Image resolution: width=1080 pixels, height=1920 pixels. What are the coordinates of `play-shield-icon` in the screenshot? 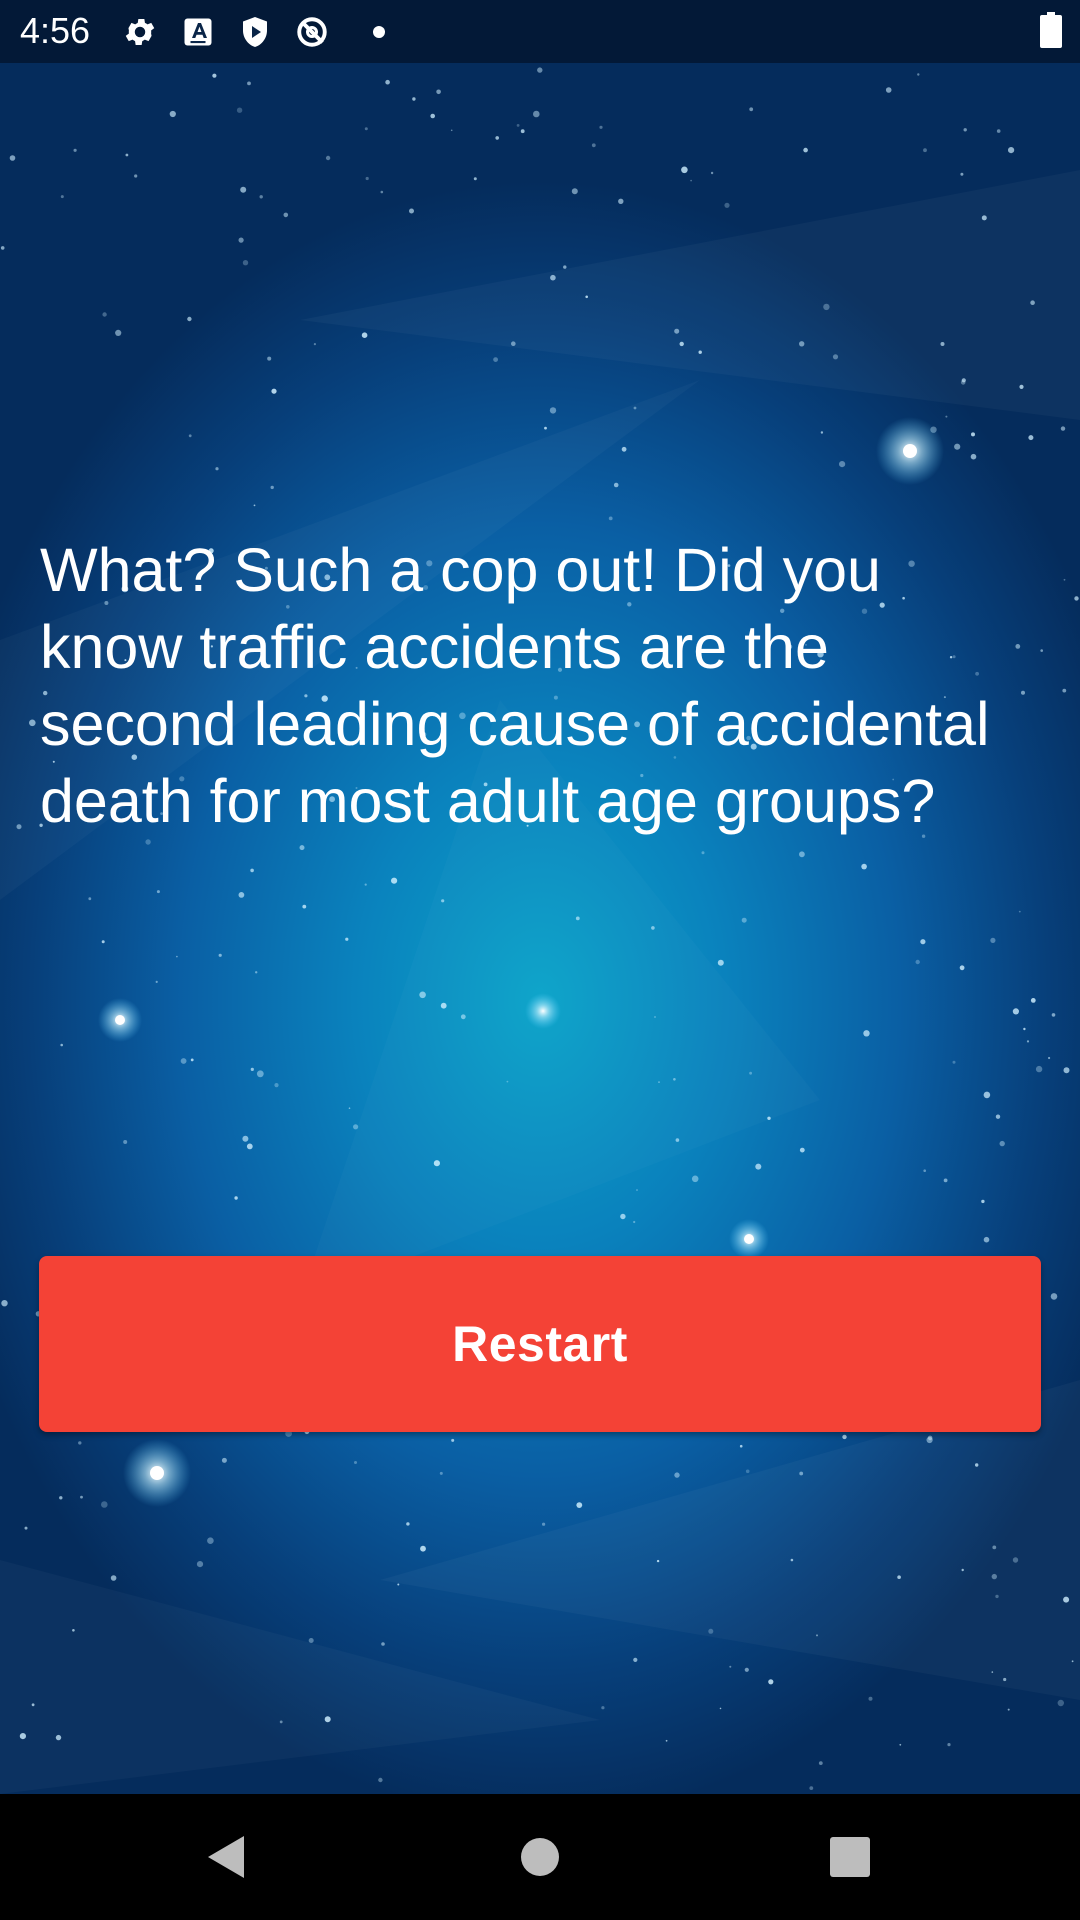 It's located at (255, 32).